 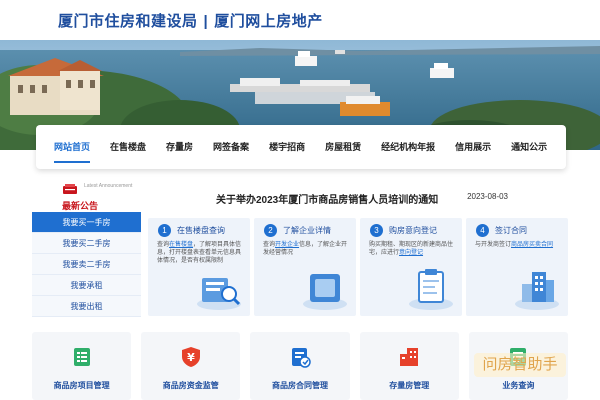 What do you see at coordinates (86, 264) in the screenshot?
I see `sidebar-item-sell-used: 我要卖二手房` at bounding box center [86, 264].